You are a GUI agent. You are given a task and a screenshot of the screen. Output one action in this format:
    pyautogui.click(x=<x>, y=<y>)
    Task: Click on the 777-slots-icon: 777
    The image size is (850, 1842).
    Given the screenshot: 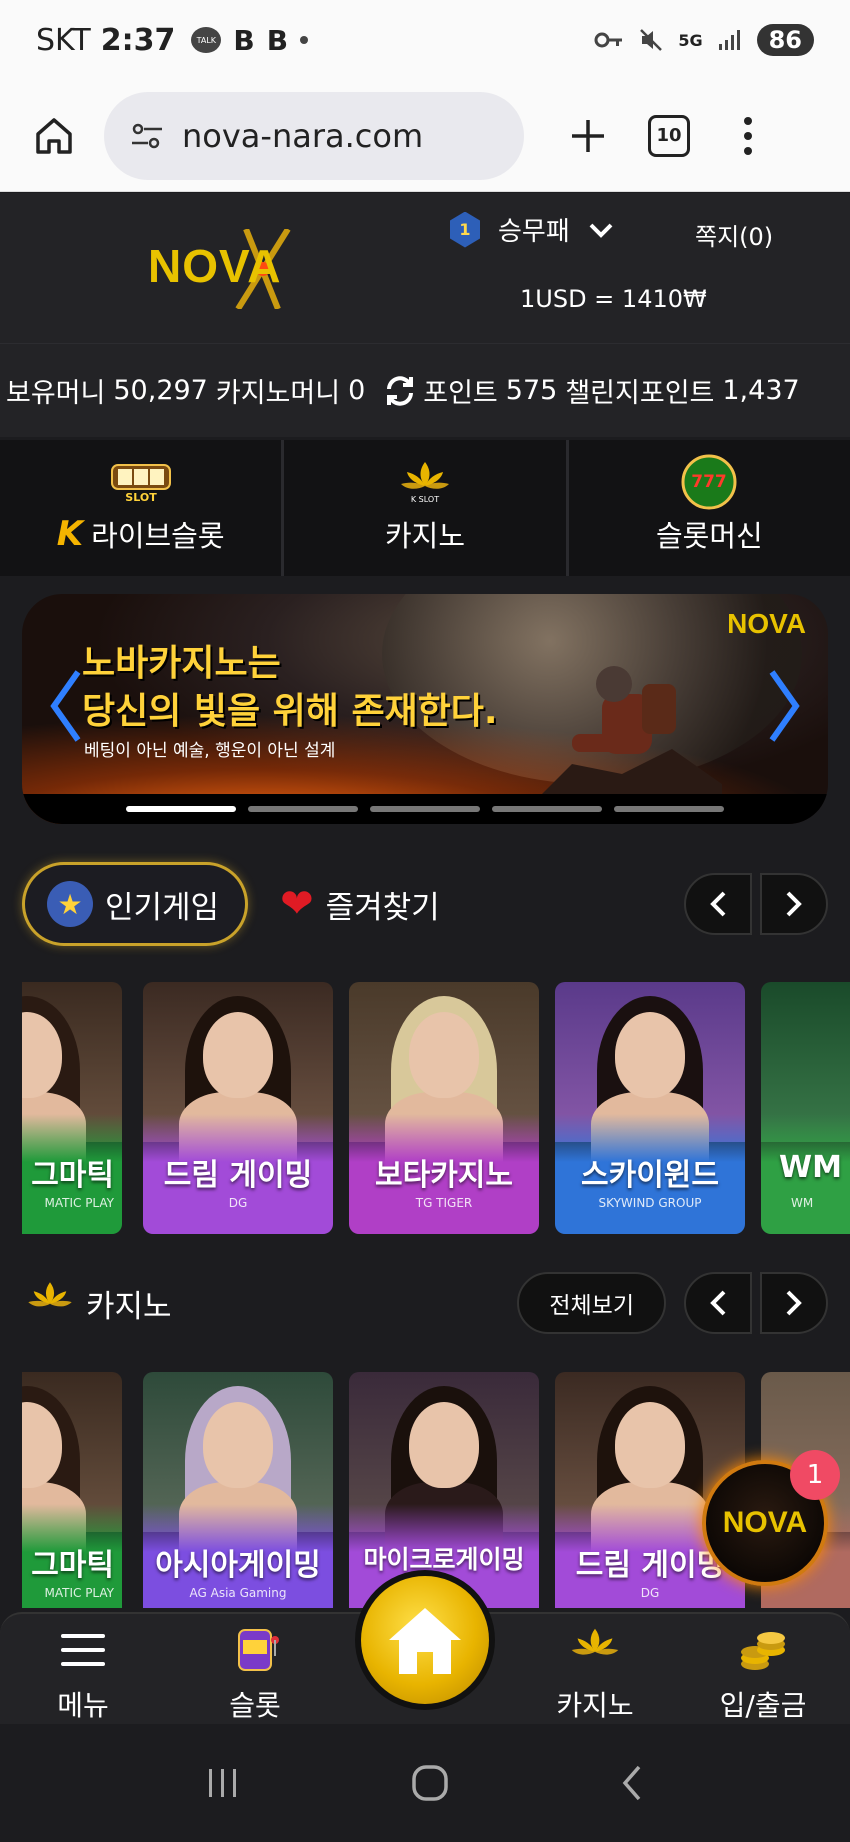 What is the action you would take?
    pyautogui.click(x=709, y=482)
    